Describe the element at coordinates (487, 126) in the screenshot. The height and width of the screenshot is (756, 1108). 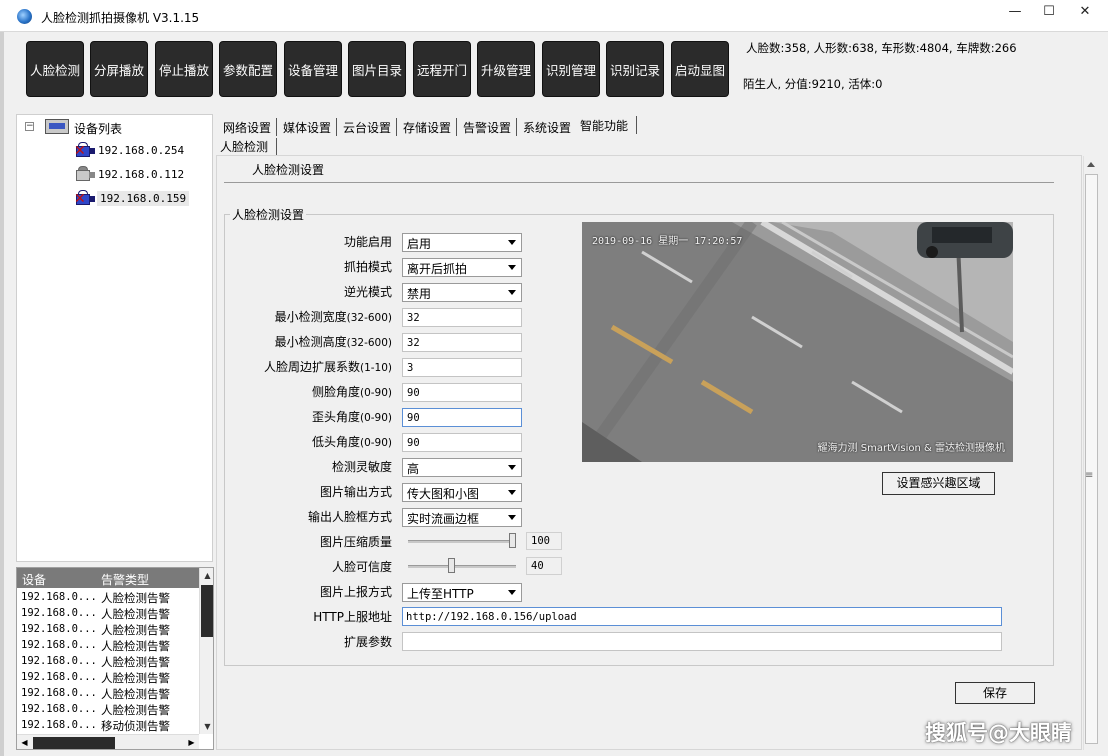
I see `tab-alarm: 告警设置` at that location.